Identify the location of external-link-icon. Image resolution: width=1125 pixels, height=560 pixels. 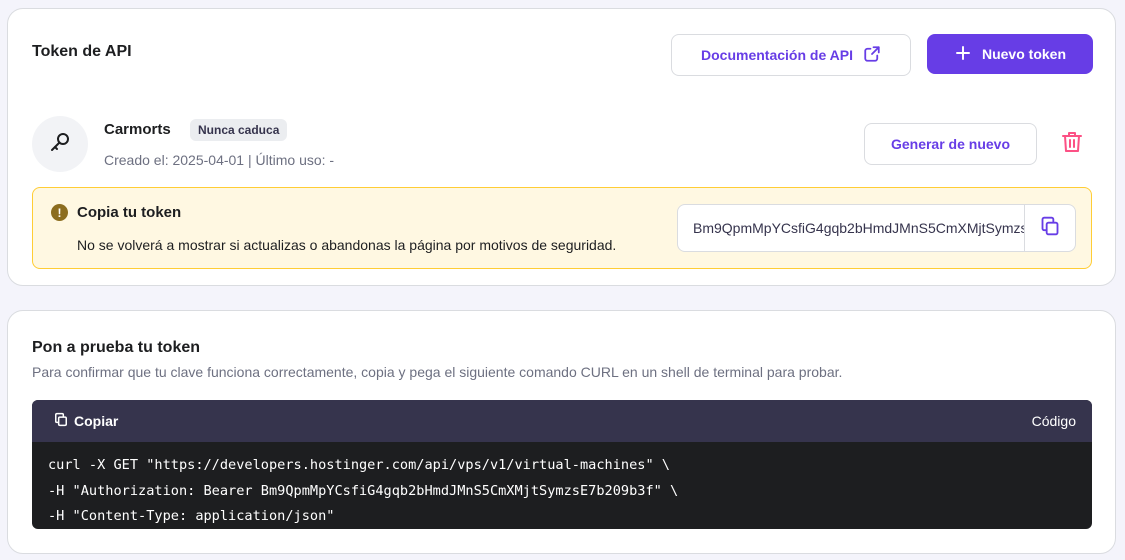
(872, 55).